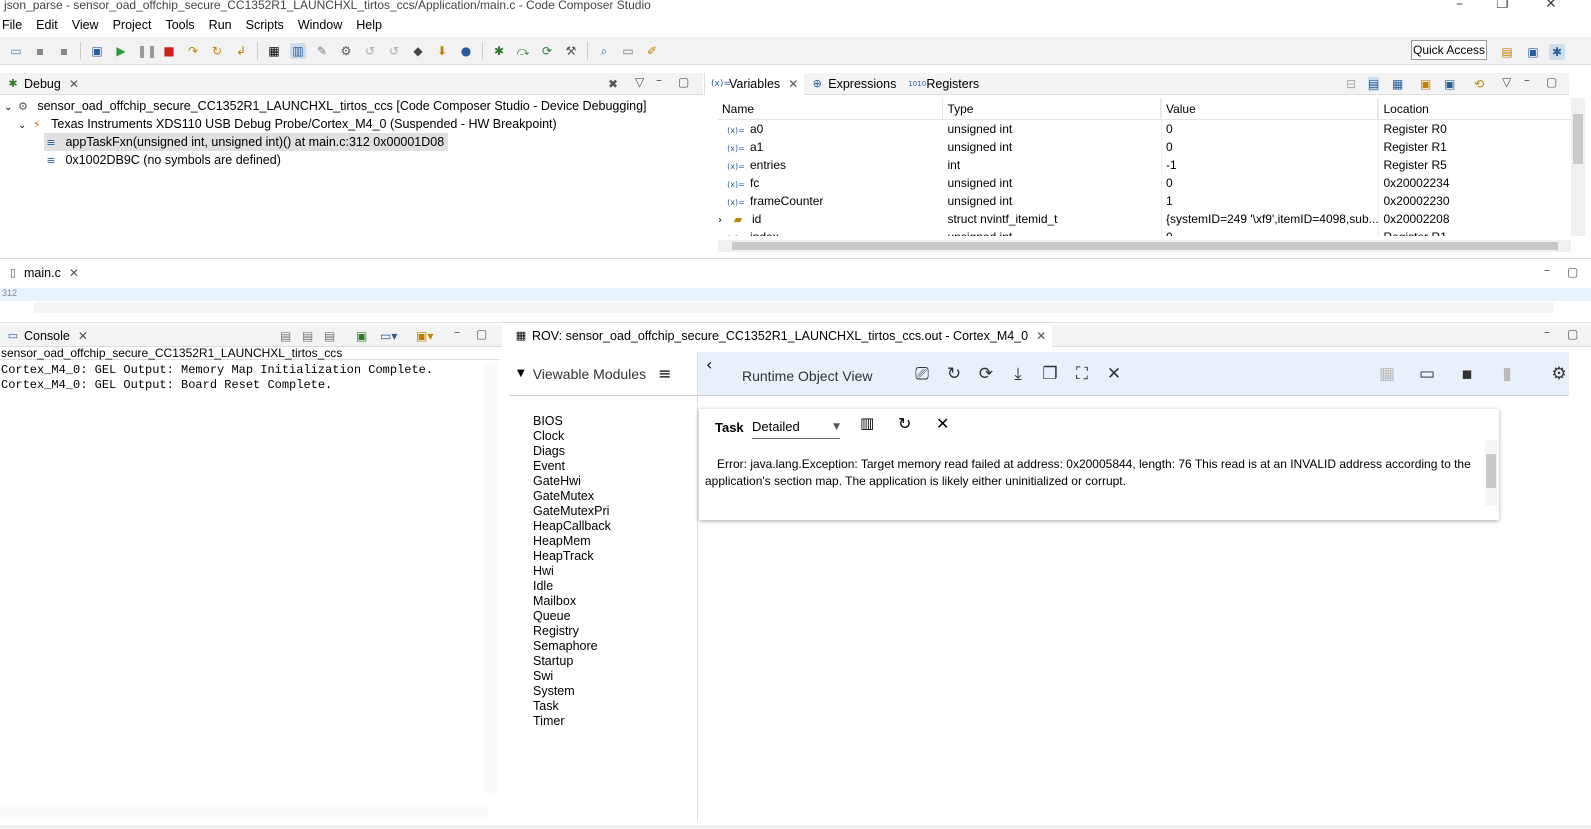 The image size is (1591, 829). I want to click on step-return-icon: ↲, so click(241, 51).